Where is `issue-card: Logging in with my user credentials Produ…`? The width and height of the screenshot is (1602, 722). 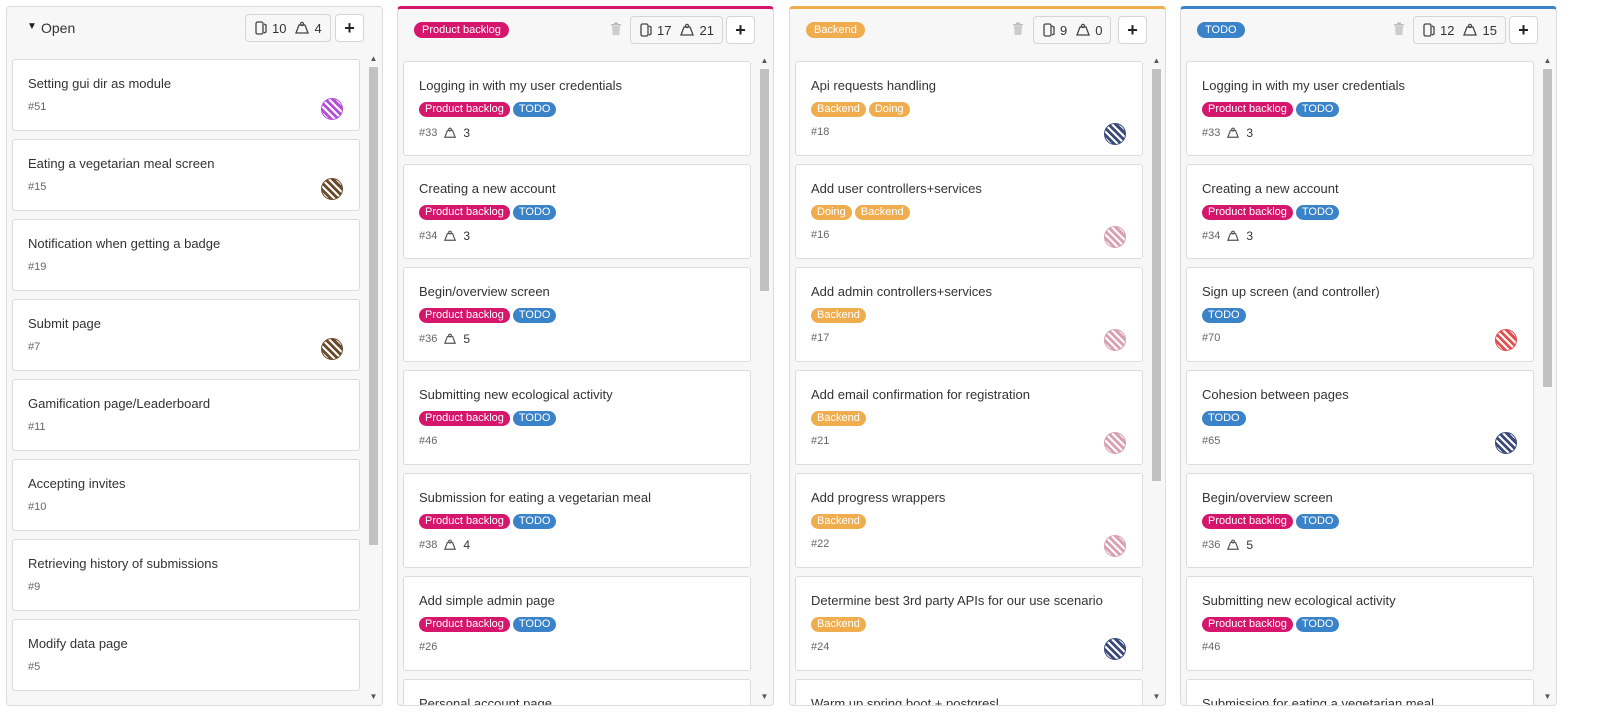
issue-card: Logging in with my user credentials Produ… is located at coordinates (577, 108).